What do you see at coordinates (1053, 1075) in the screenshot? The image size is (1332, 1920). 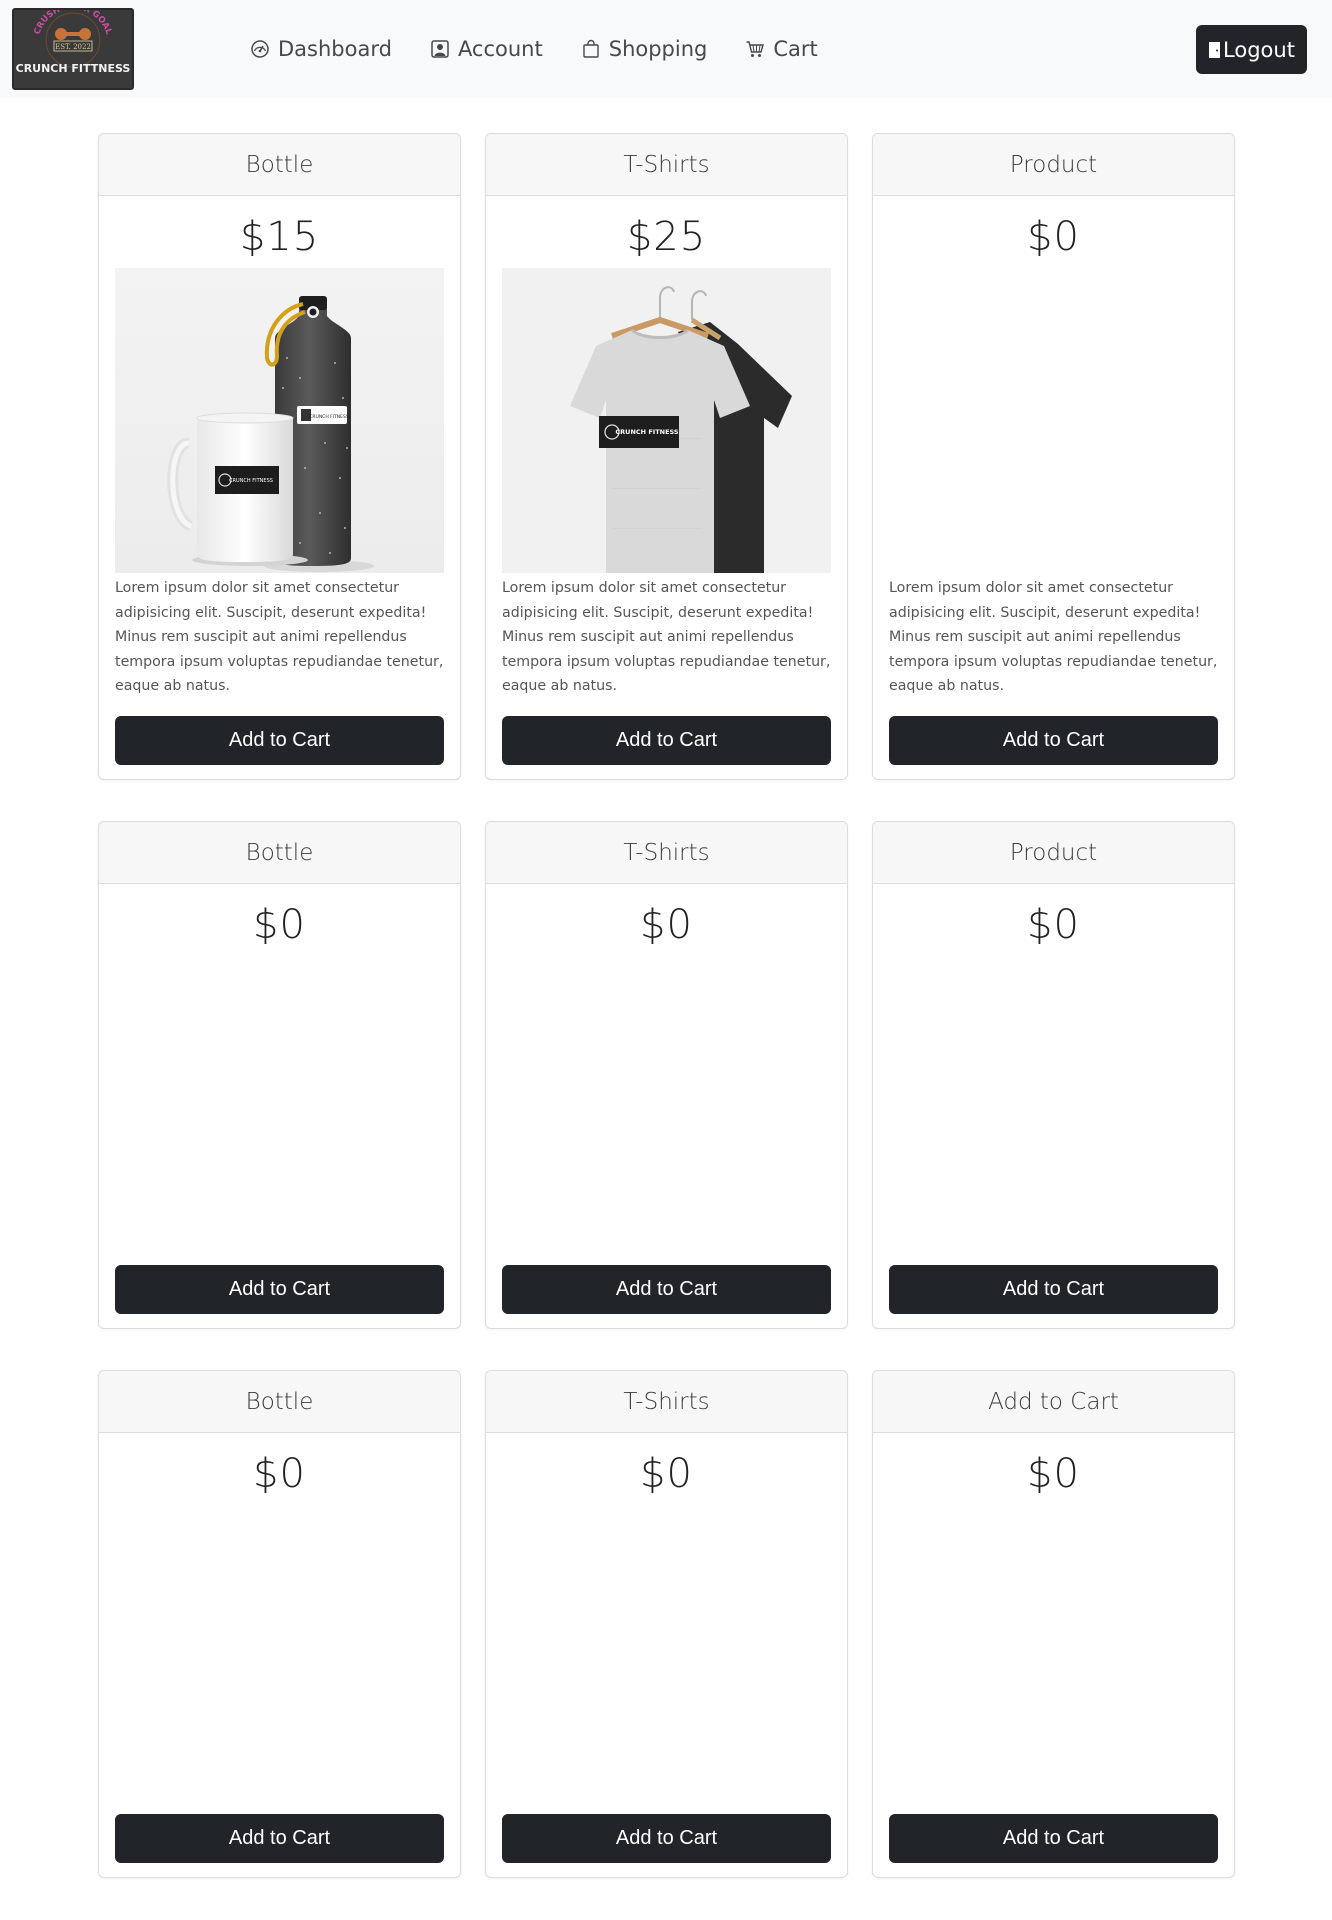 I see `product-card: Product $0 Add to Cart` at bounding box center [1053, 1075].